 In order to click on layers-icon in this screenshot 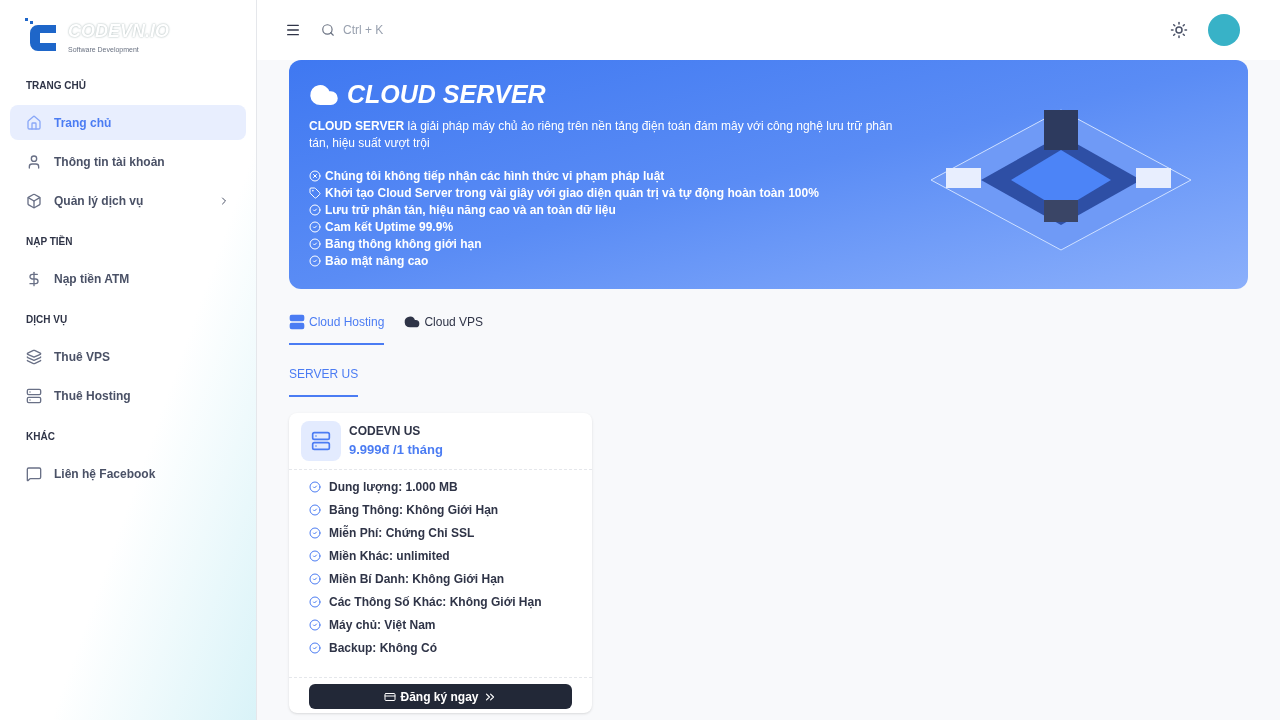, I will do `click(34, 356)`.